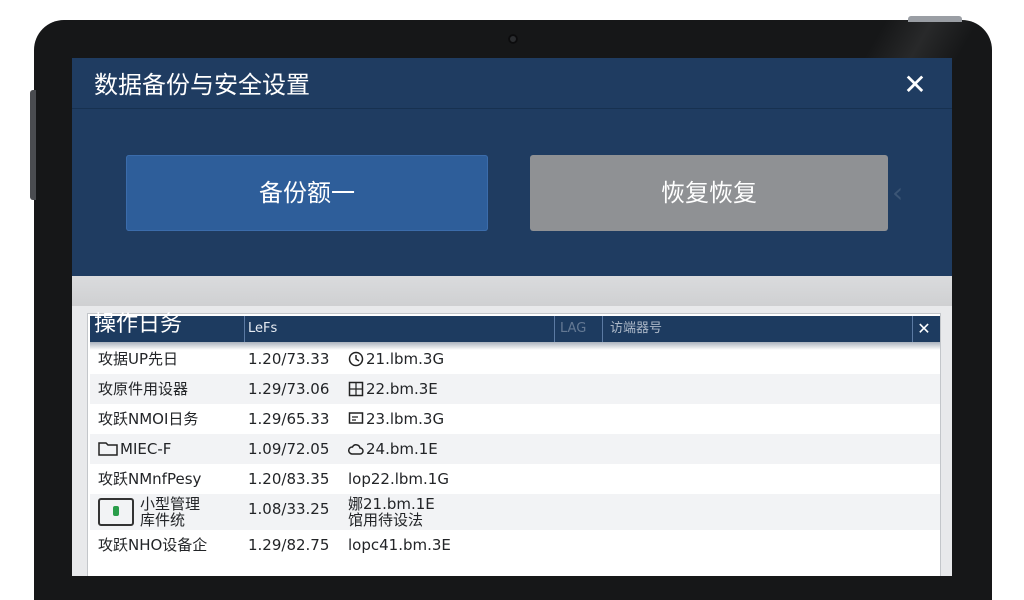 The height and width of the screenshot is (600, 1024). What do you see at coordinates (289, 359) in the screenshot?
I see `row-value: 1.20/73.33` at bounding box center [289, 359].